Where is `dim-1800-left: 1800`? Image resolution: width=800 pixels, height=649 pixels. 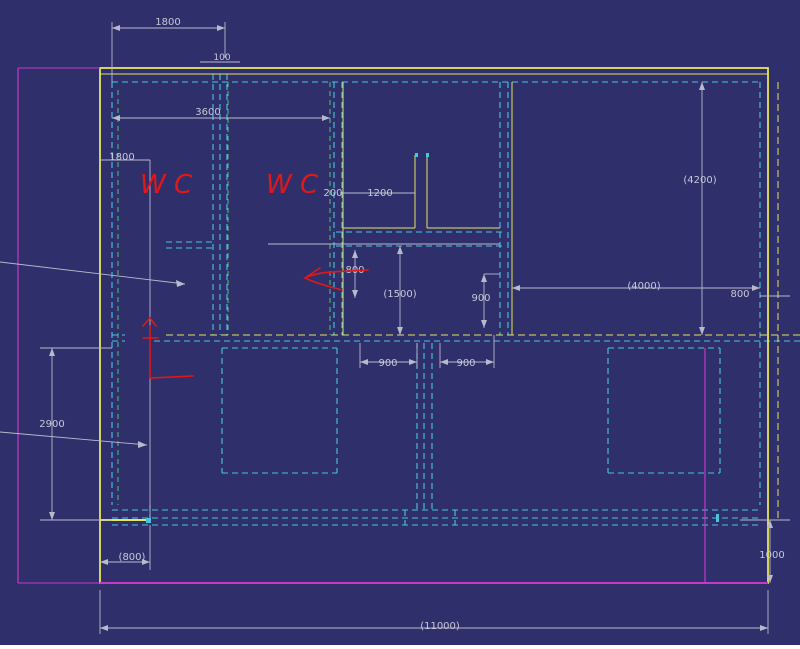 dim-1800-left: 1800 is located at coordinates (121, 157).